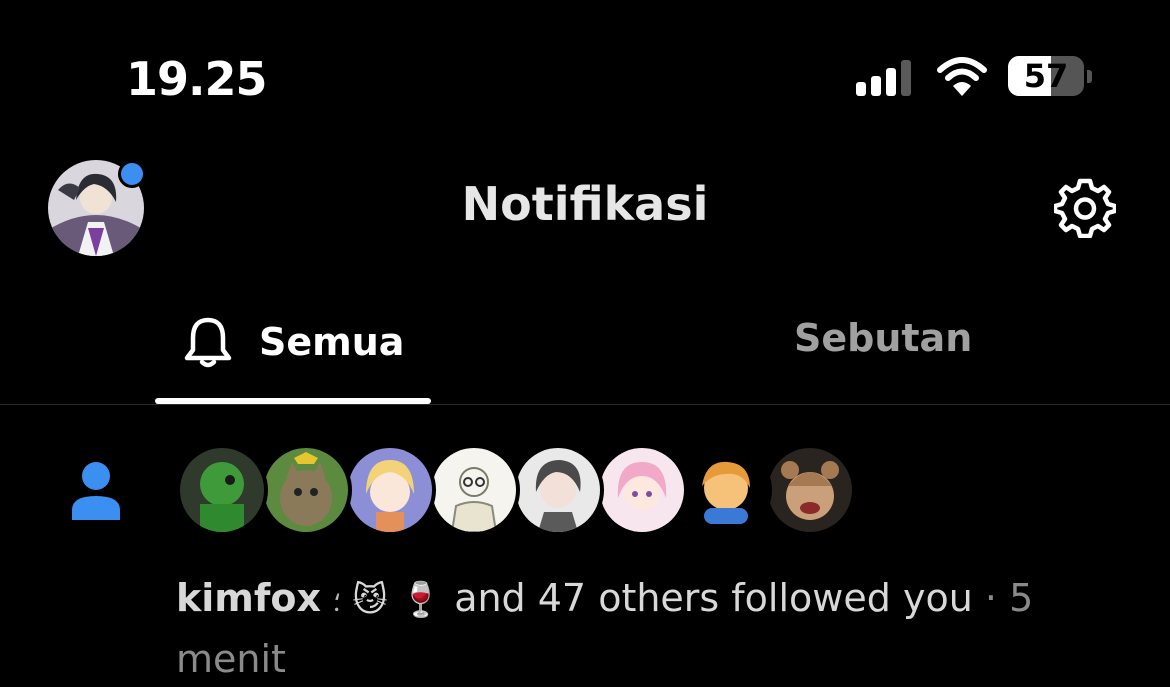 This screenshot has height=687, width=1170. I want to click on tab-all: Semua, so click(293, 342).